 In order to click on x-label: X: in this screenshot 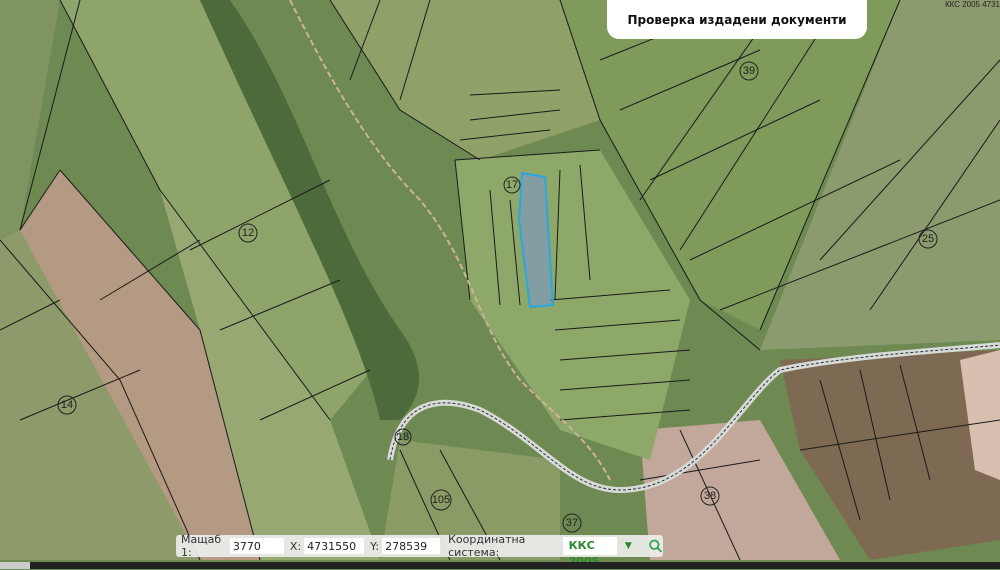, I will do `click(295, 546)`.